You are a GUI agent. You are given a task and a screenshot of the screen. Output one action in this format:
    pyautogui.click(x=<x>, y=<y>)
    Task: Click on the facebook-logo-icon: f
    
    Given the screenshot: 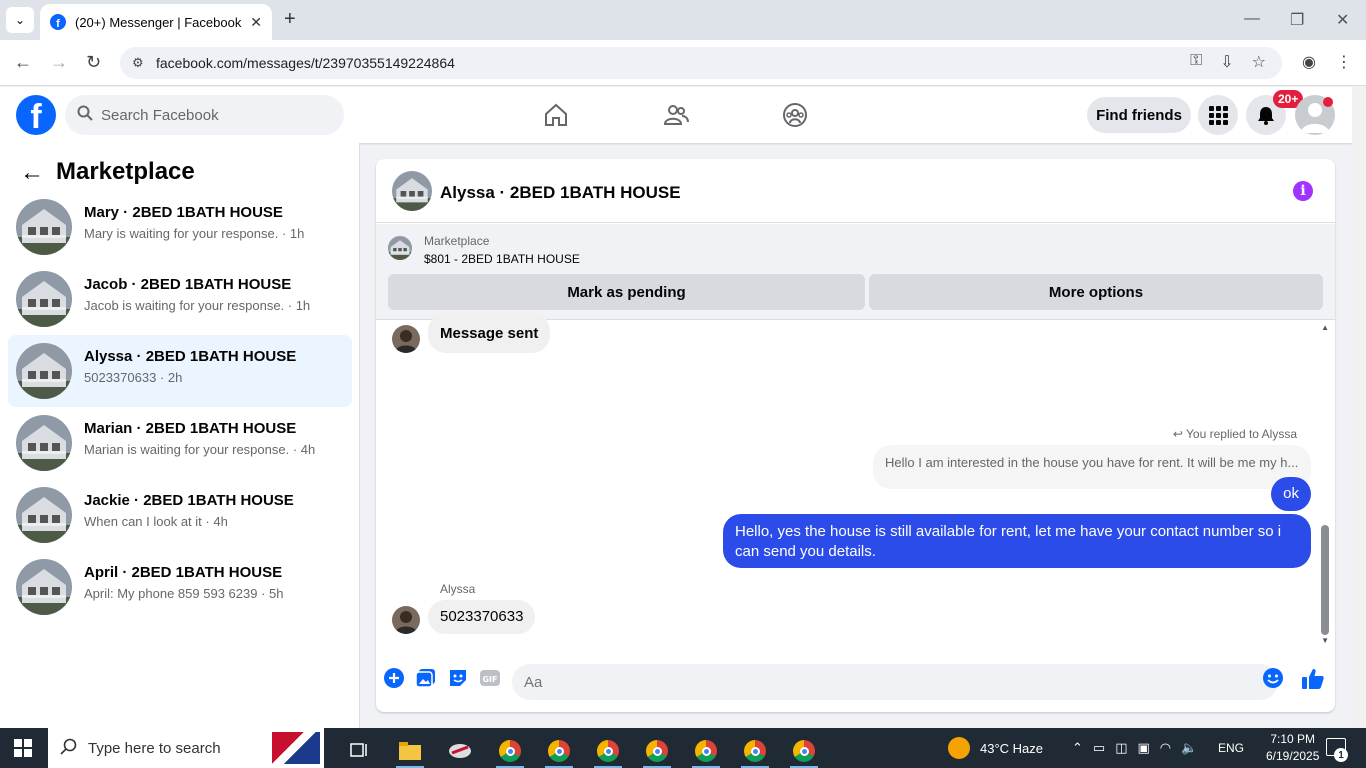 What is the action you would take?
    pyautogui.click(x=36, y=115)
    